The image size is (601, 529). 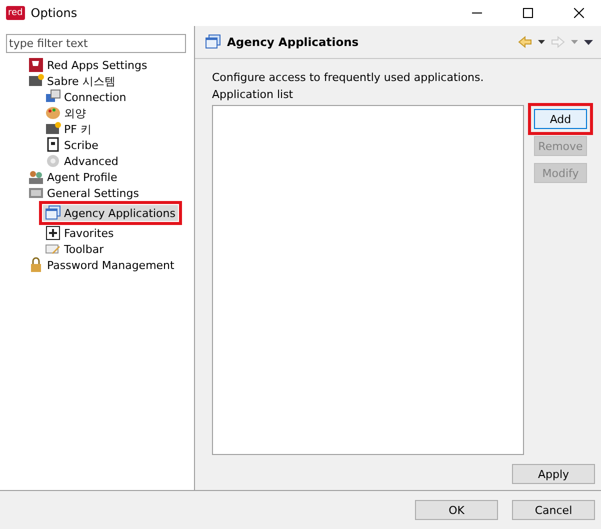 I want to click on dropdown-icon, so click(x=541, y=42).